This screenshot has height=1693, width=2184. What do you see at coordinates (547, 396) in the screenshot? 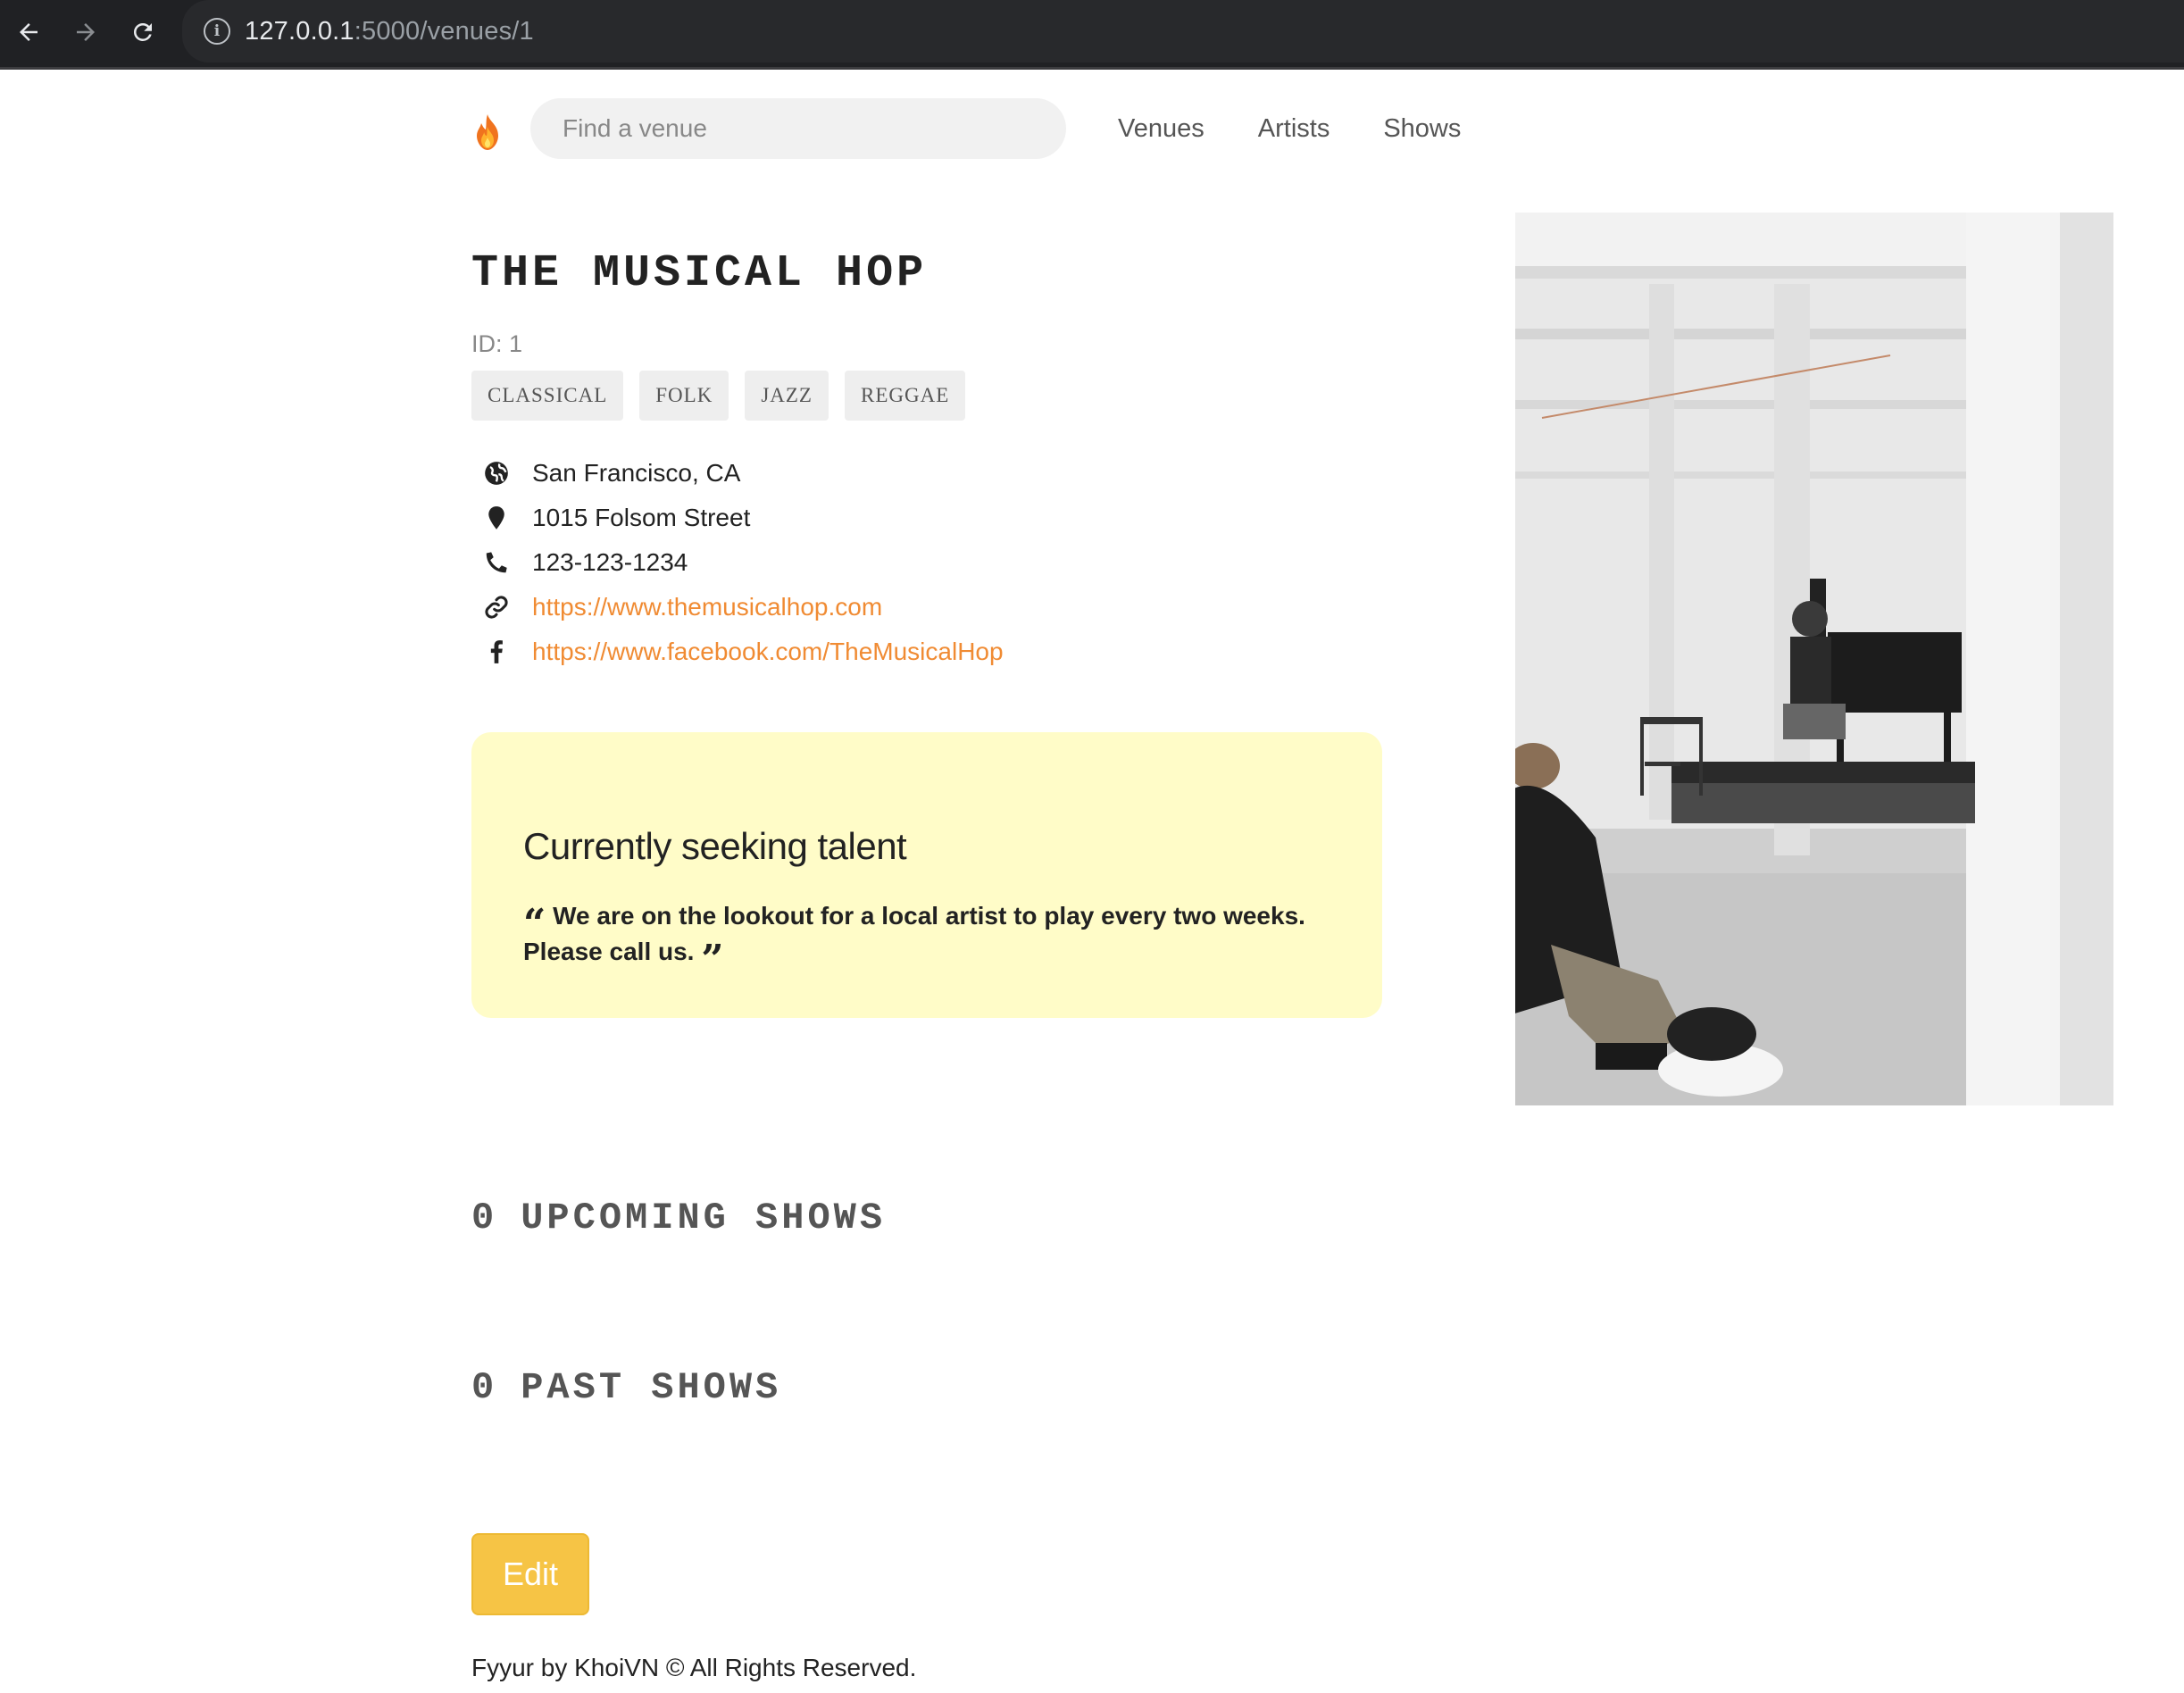
I see `genre-badge: CLASSICAL` at bounding box center [547, 396].